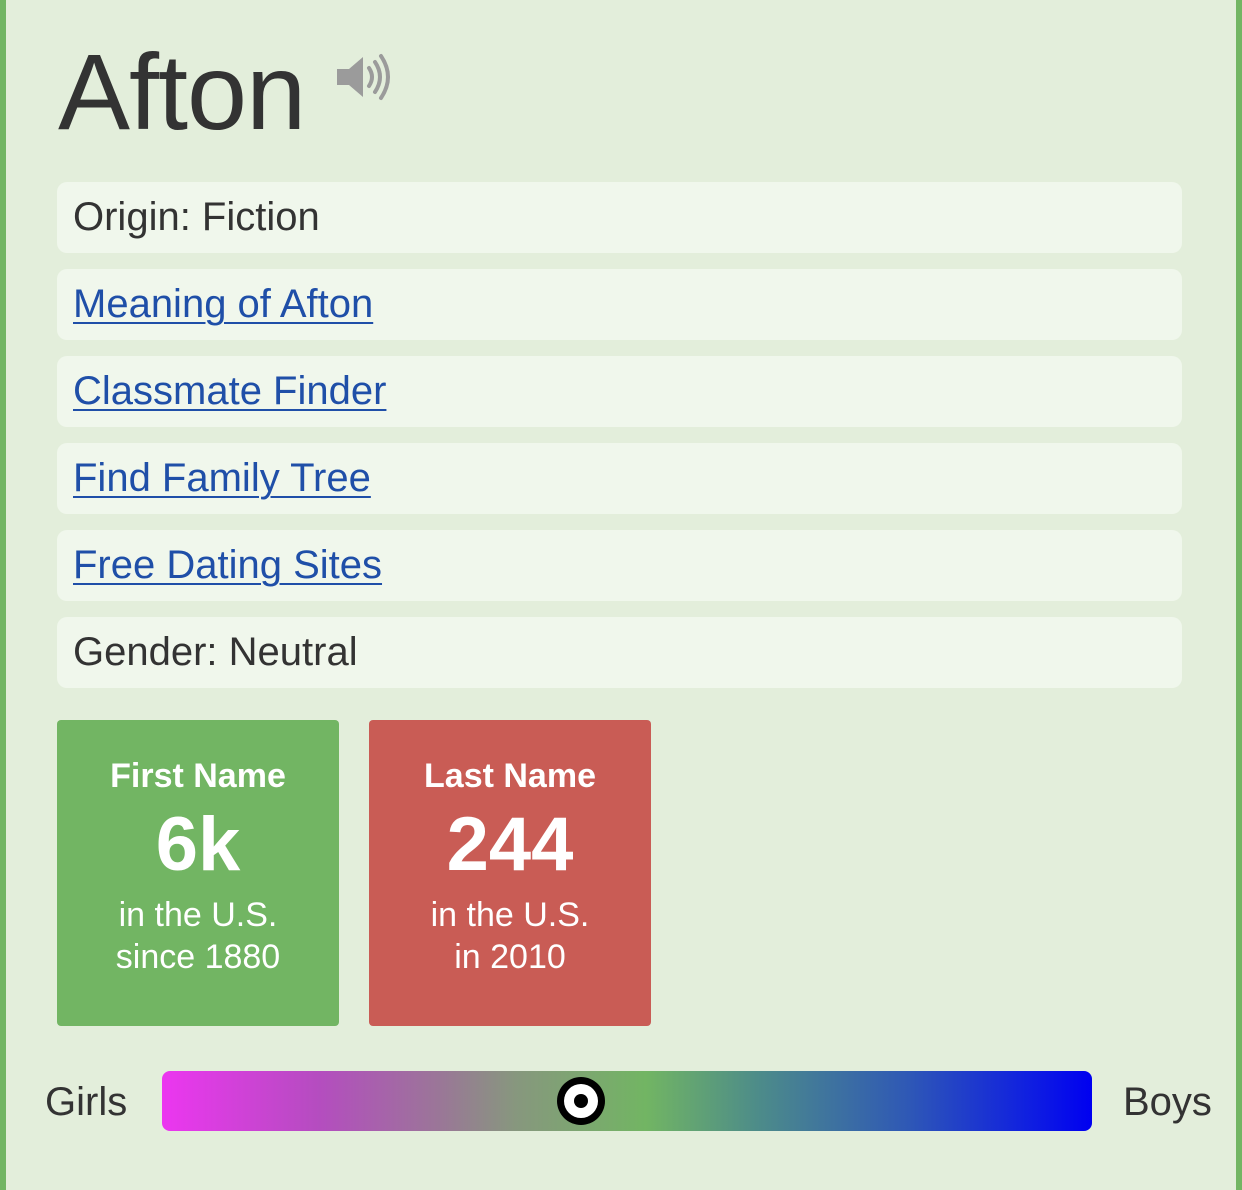  I want to click on last-name-stat: Last Name 244 in the U.S. in 2010, so click(510, 873).